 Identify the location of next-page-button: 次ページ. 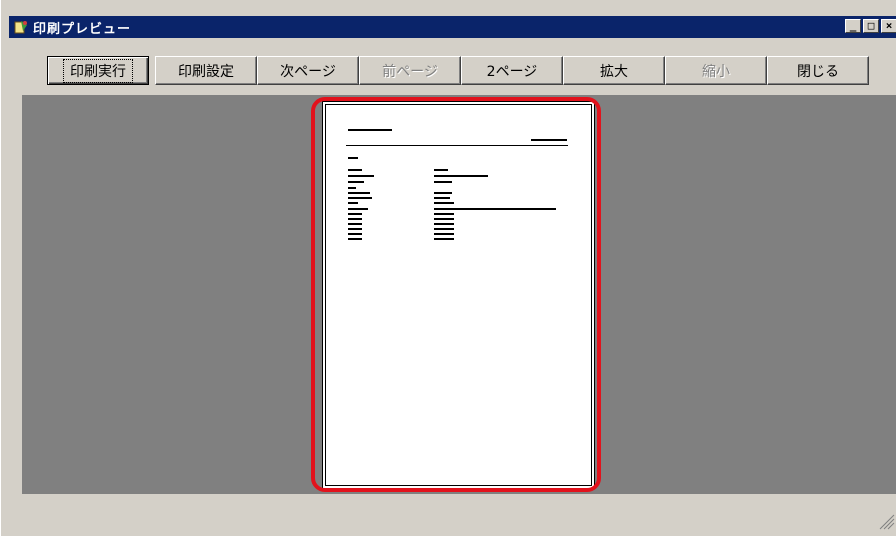
(308, 70).